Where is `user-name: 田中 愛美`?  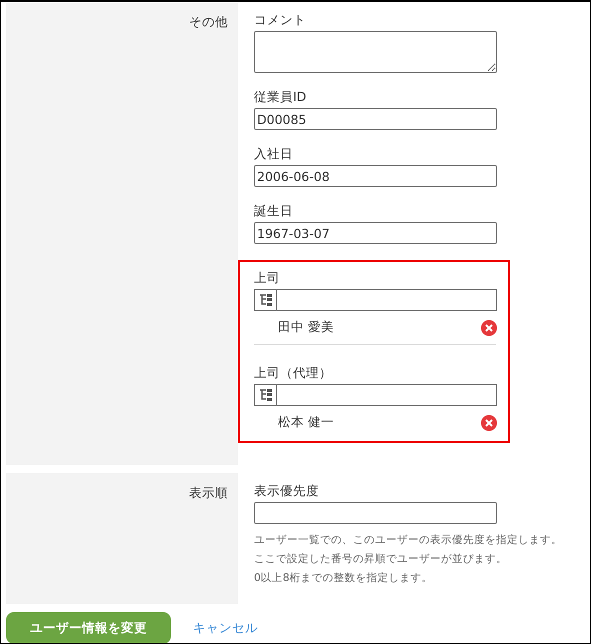 user-name: 田中 愛美 is located at coordinates (306, 327).